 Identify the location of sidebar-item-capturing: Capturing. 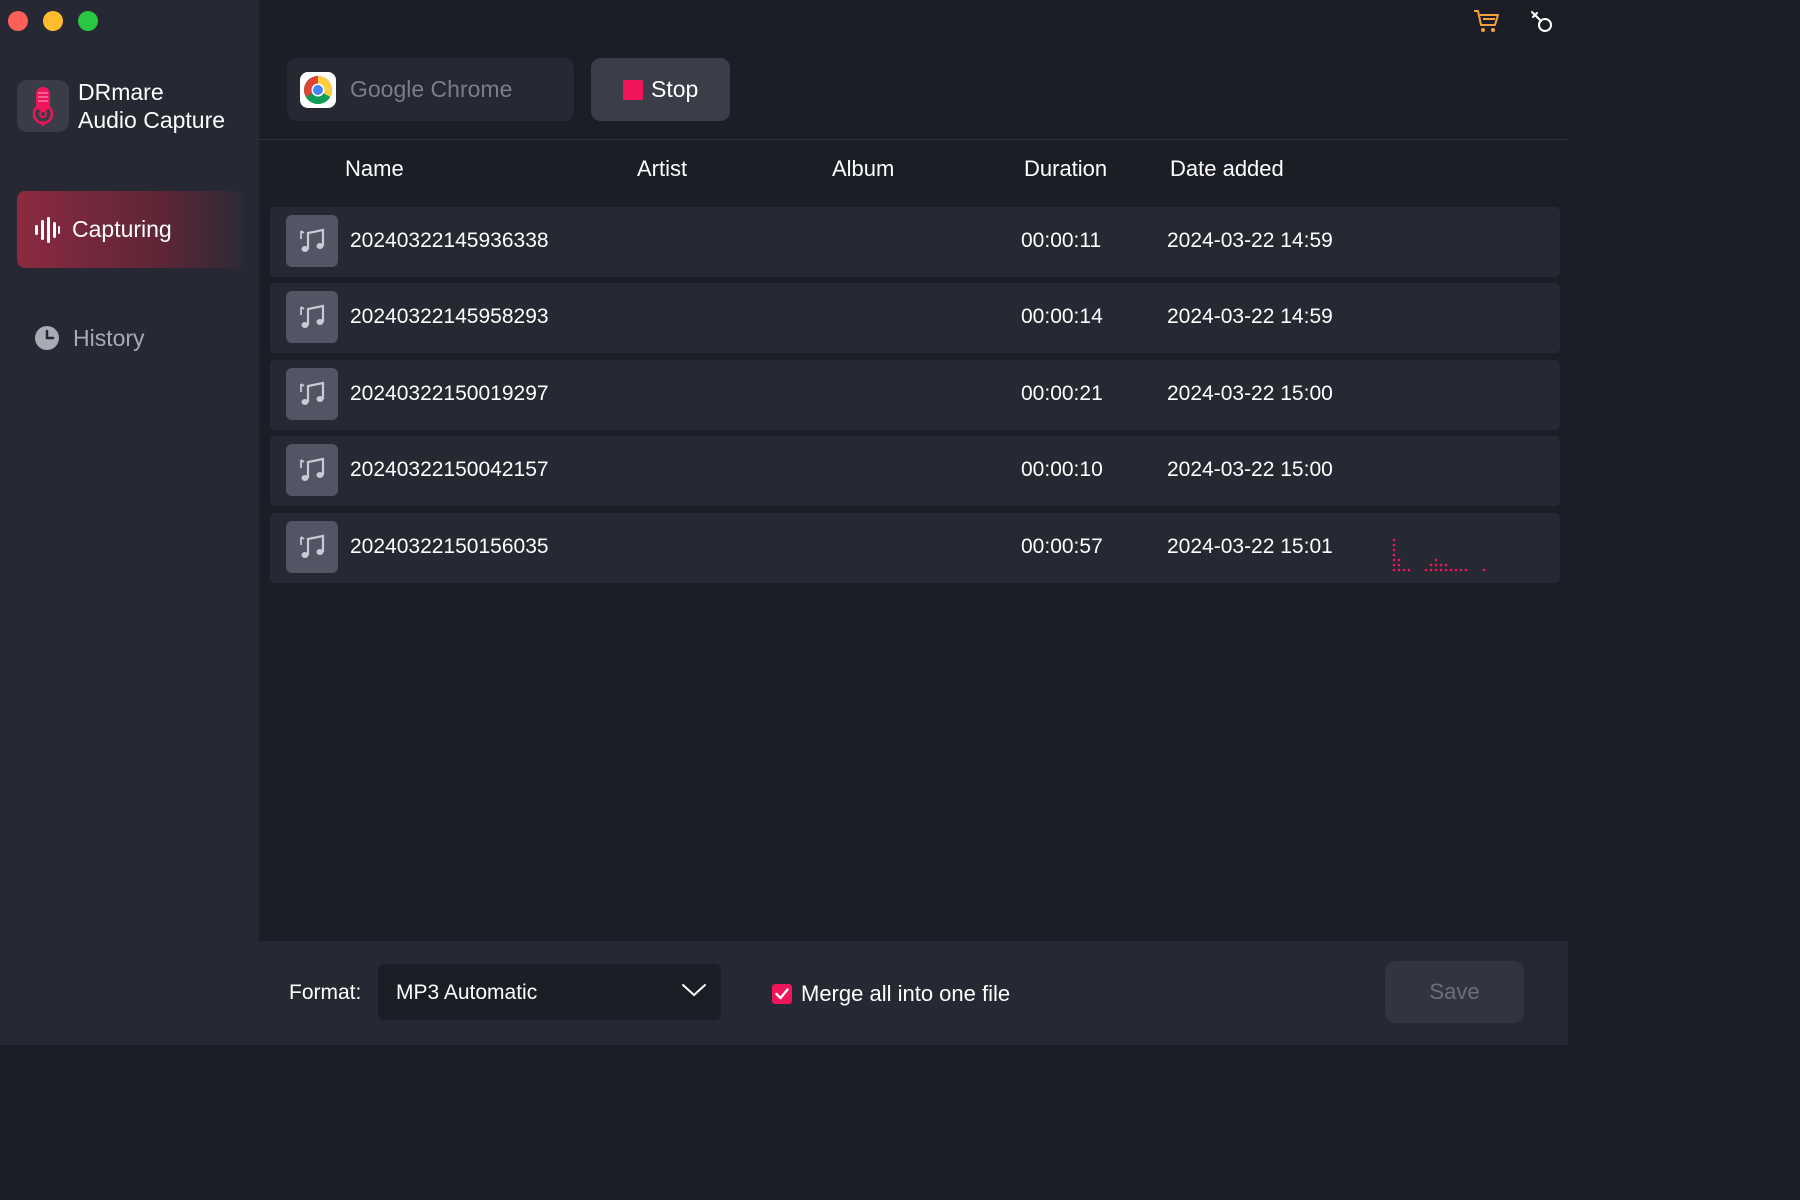
(131, 229).